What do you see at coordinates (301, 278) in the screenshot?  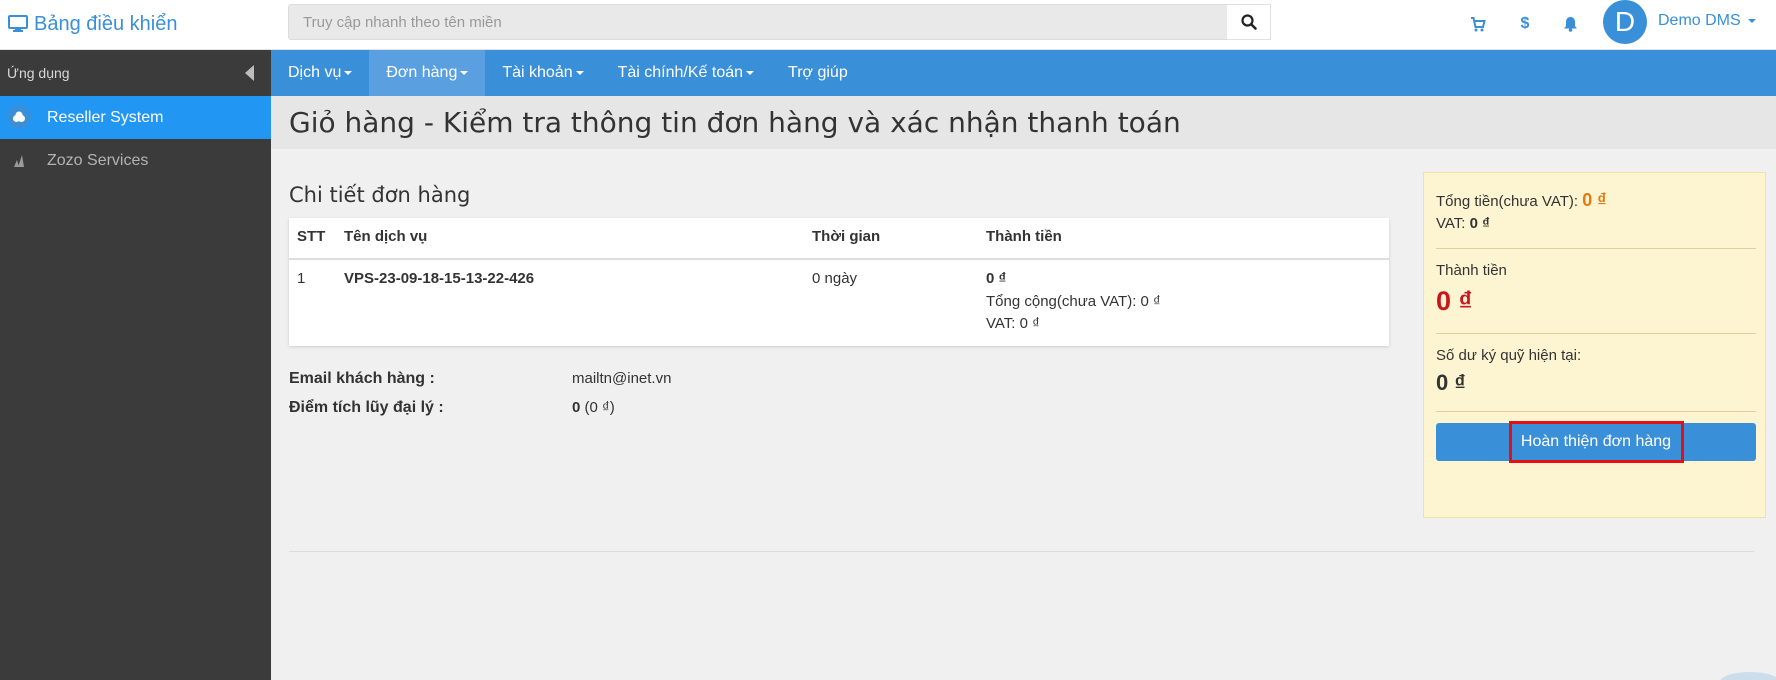 I see `row-stt: 1` at bounding box center [301, 278].